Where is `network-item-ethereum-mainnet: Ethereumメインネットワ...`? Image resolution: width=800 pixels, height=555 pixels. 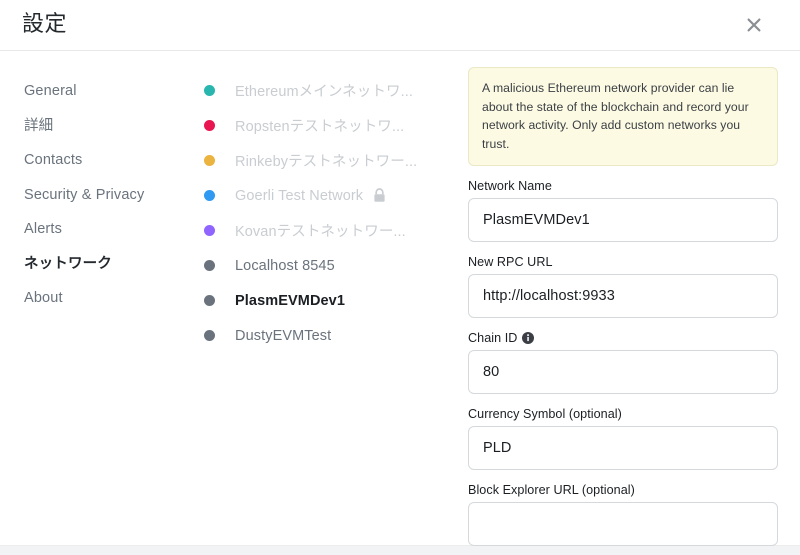
network-item-ethereum-mainnet: Ethereumメインネットワ... is located at coordinates (332, 90).